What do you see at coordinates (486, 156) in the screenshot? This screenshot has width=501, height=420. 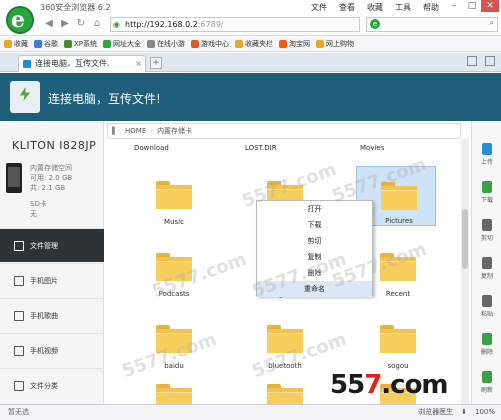 I see `action-upload-button: 上传` at bounding box center [486, 156].